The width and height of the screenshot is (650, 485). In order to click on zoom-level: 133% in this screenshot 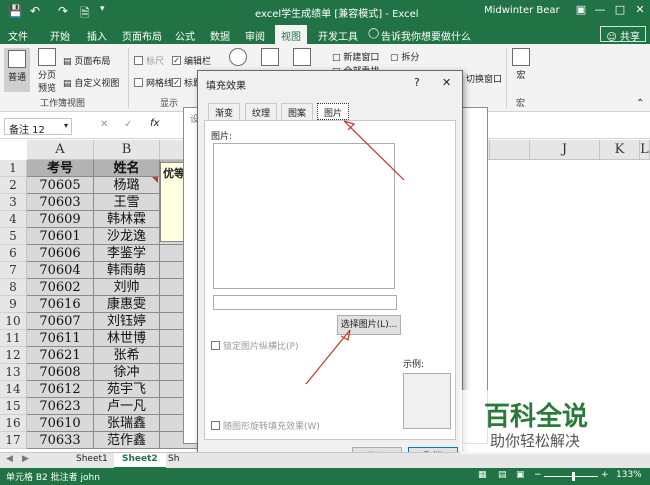, I will do `click(629, 475)`.